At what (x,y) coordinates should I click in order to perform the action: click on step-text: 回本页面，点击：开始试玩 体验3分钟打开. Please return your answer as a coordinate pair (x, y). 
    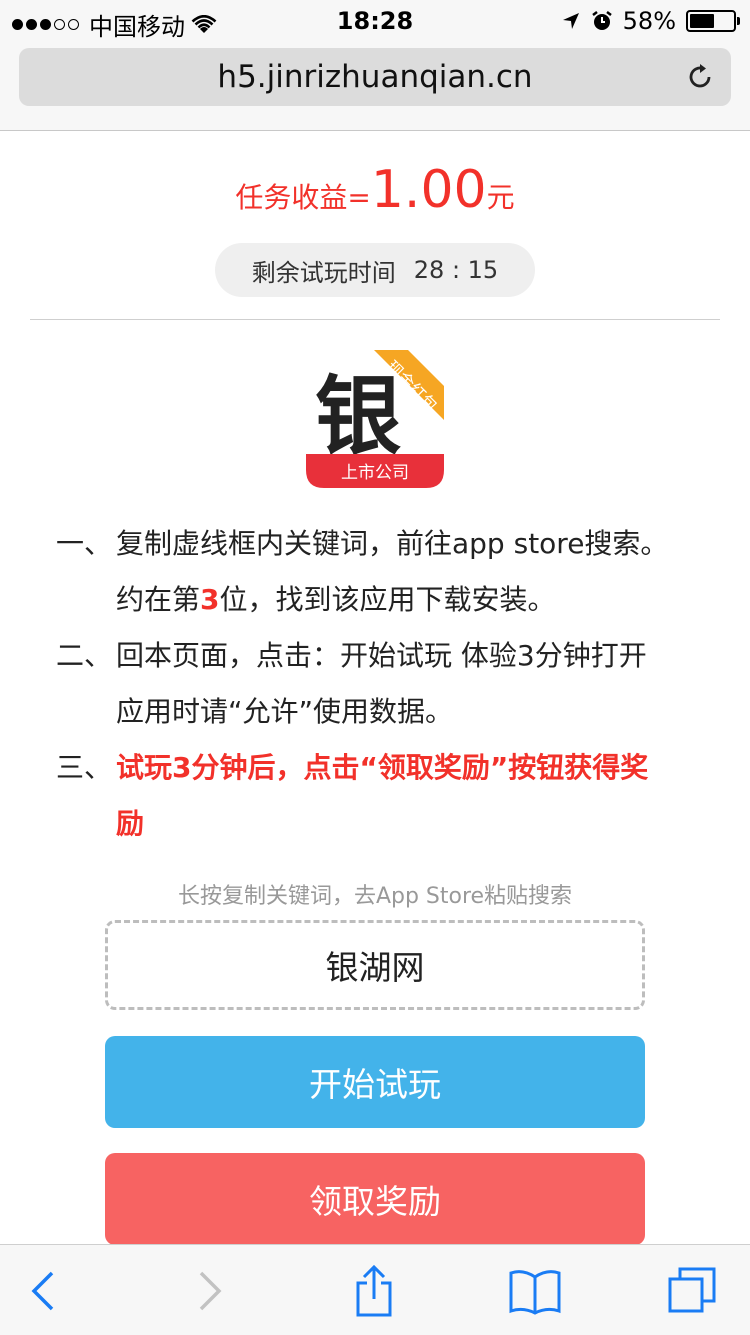
    Looking at the image, I should click on (381, 655).